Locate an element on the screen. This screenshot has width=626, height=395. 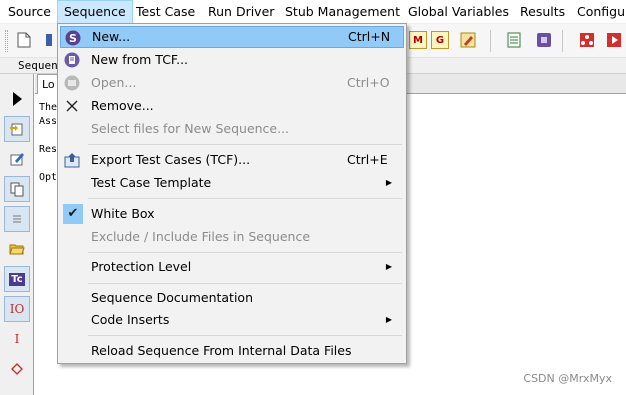
menu-item-shortcut: Ctrl+N is located at coordinates (369, 36).